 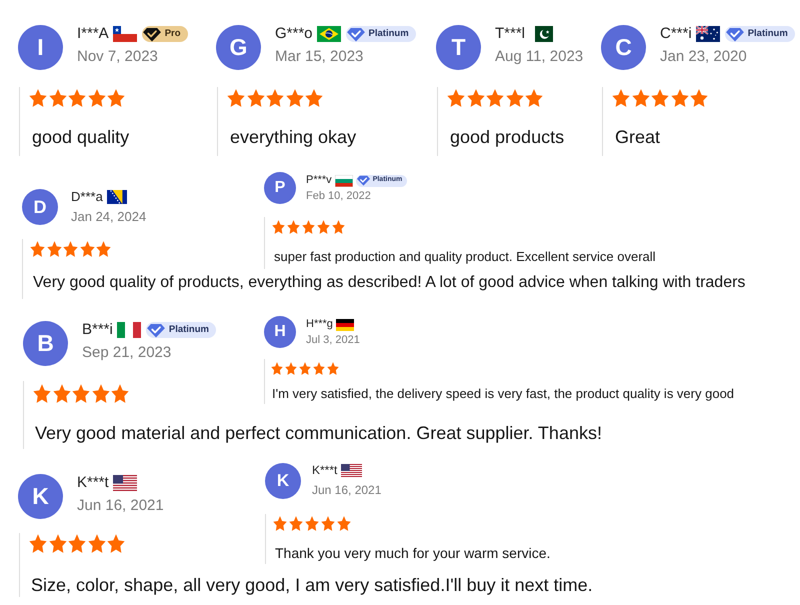 What do you see at coordinates (45, 343) in the screenshot?
I see `user-avatar: B` at bounding box center [45, 343].